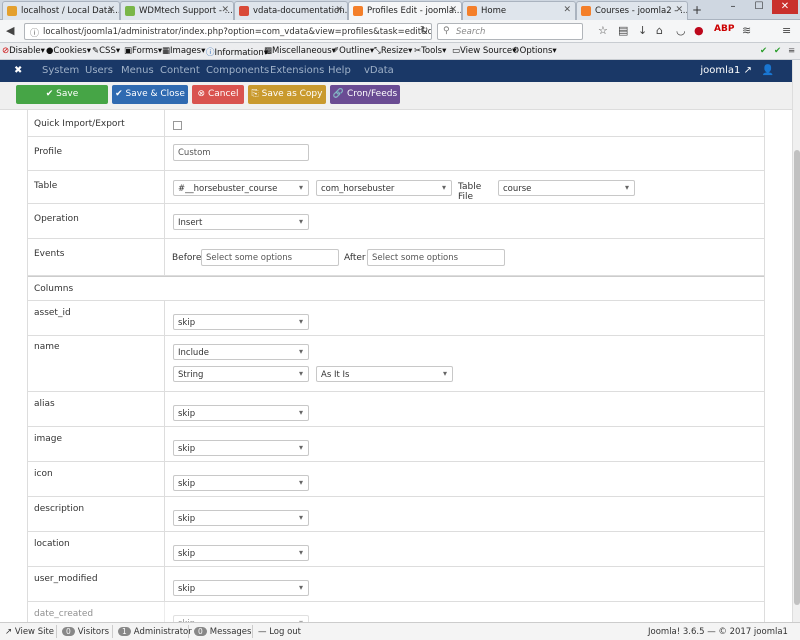 The width and height of the screenshot is (800, 640). I want to click on cancel-label: Cancel, so click(223, 94).